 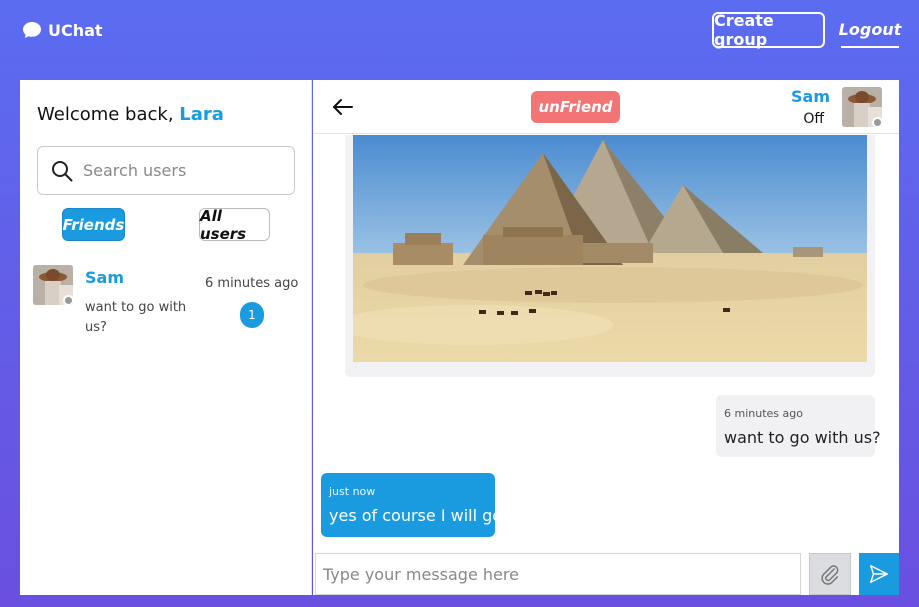 I want to click on conversation-name: Sam, so click(x=104, y=277).